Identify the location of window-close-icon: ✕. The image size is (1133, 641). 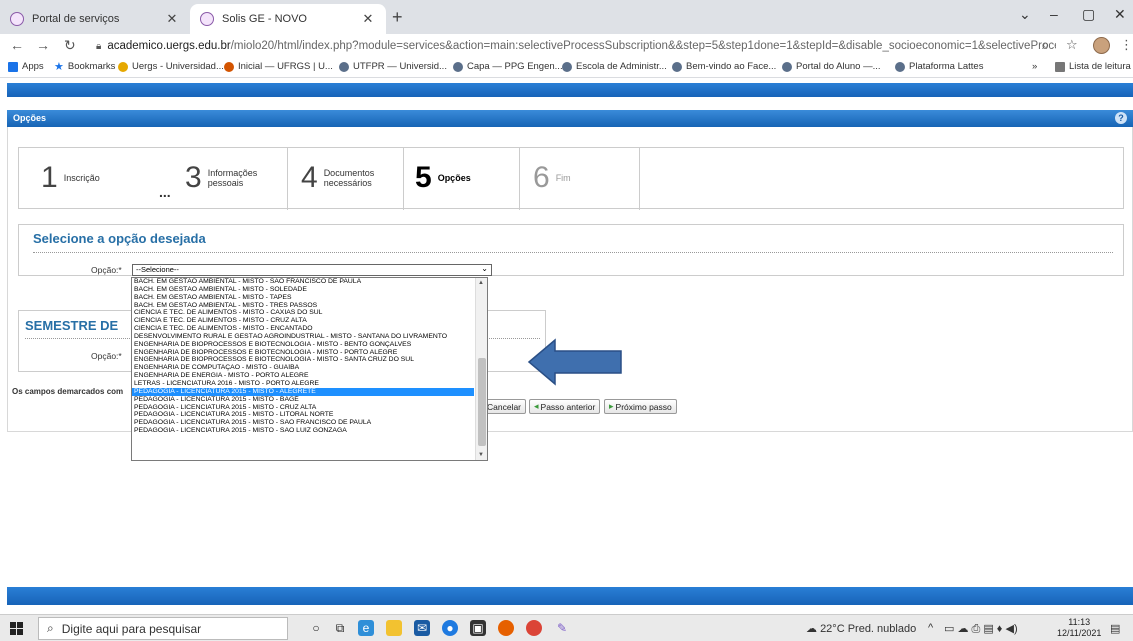
(1120, 14).